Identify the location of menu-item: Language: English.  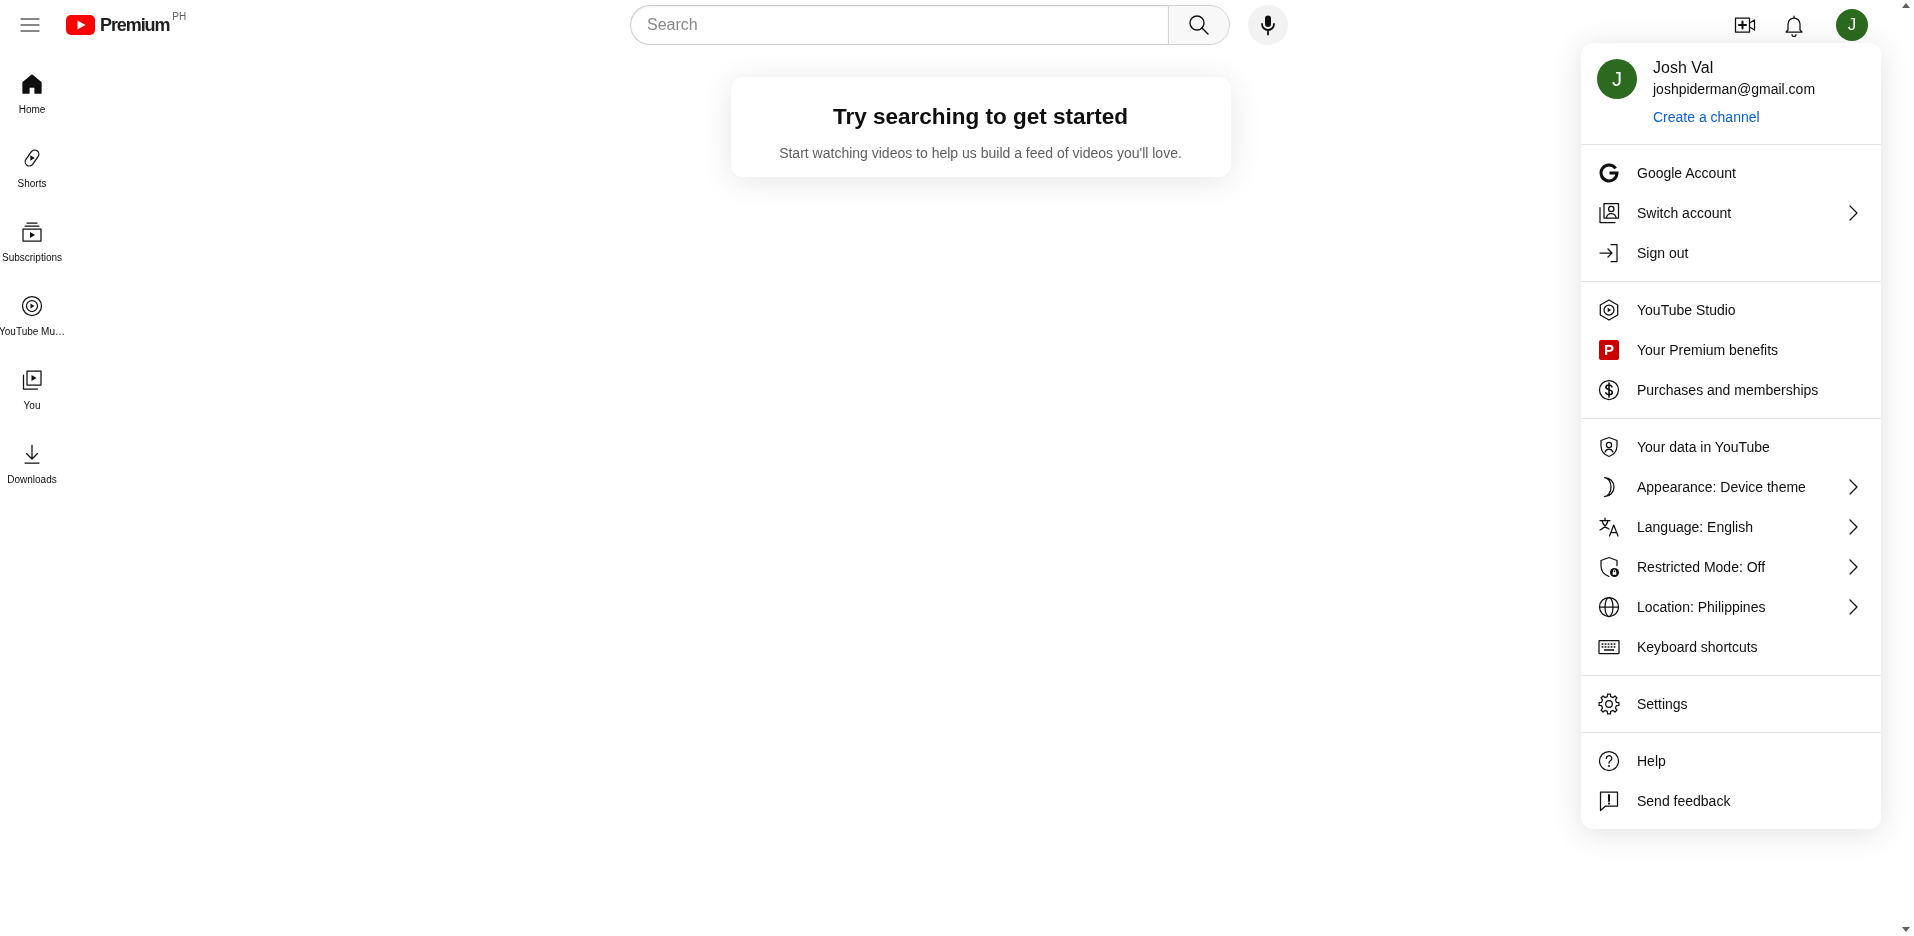
(1731, 527).